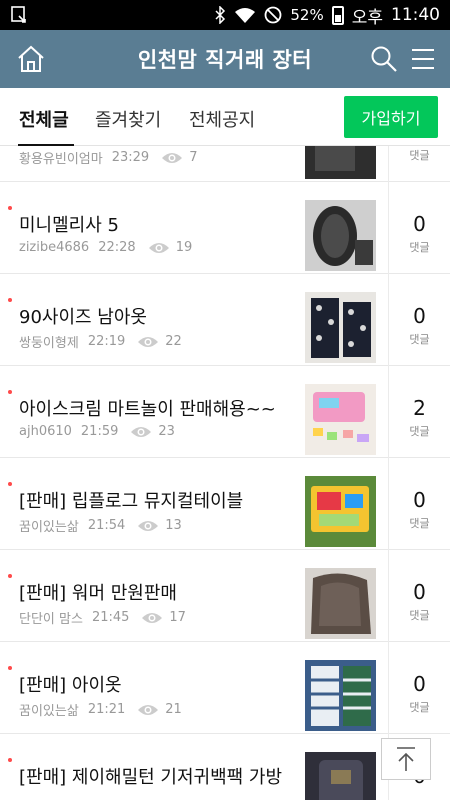 This screenshot has width=450, height=800. I want to click on post-views: 23, so click(166, 431).